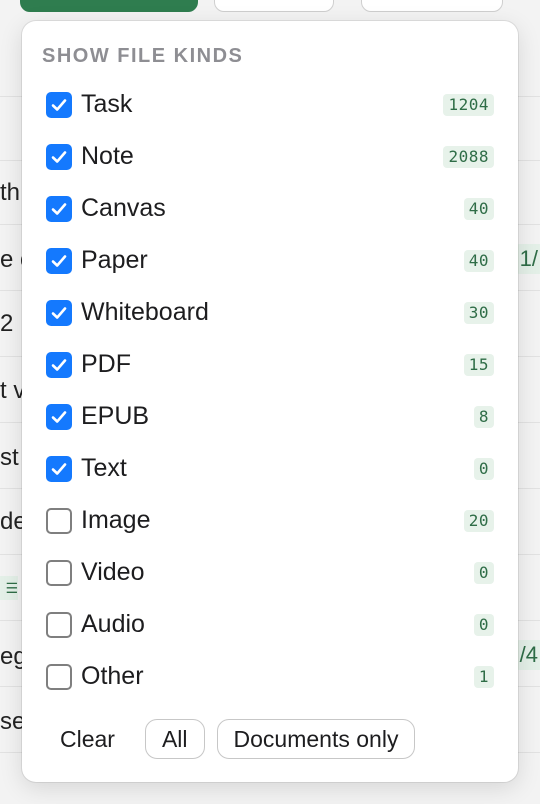  What do you see at coordinates (115, 416) in the screenshot?
I see `file-kind-label: EPUB` at bounding box center [115, 416].